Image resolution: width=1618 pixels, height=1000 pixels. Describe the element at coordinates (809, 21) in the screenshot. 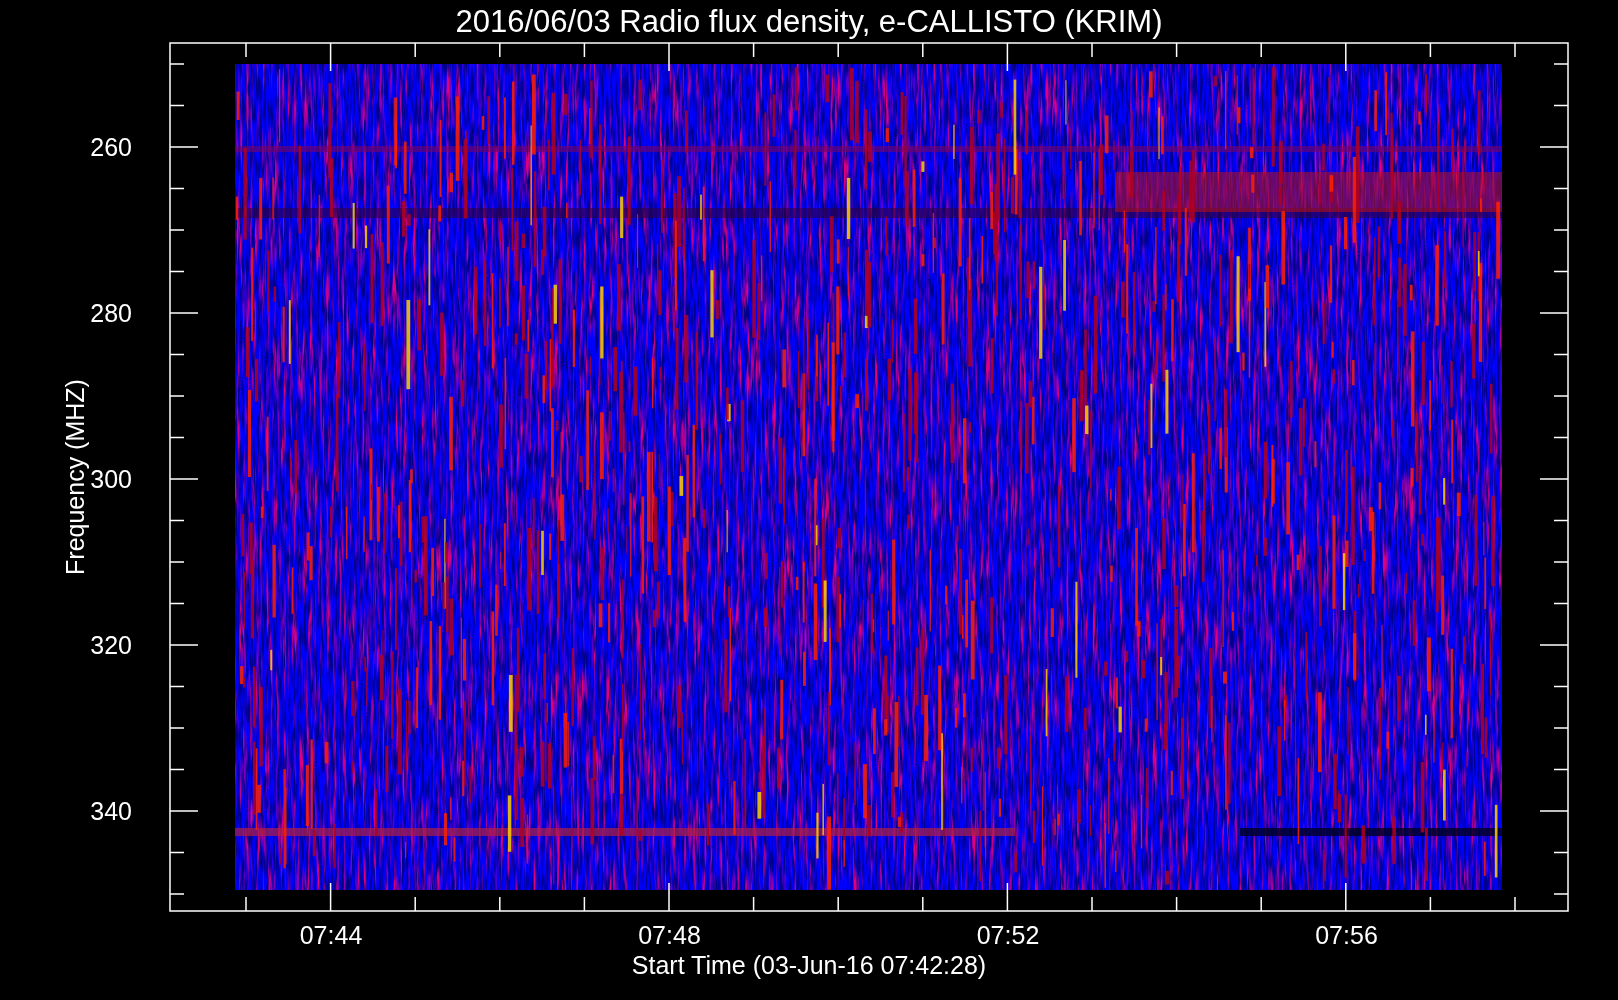

I see `chart-title: 2016/06/03 Radio flux density, e-CALLISTO (KRIM)` at that location.